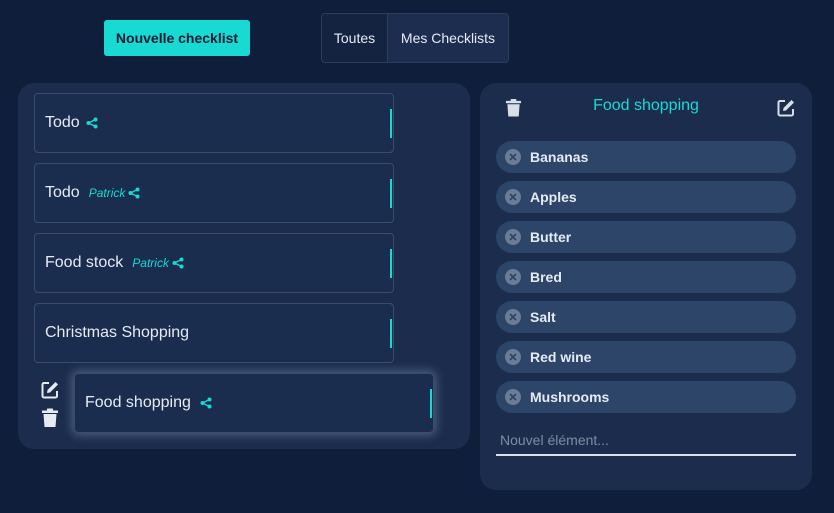  I want to click on checklist-item-label: Mushrooms, so click(570, 397).